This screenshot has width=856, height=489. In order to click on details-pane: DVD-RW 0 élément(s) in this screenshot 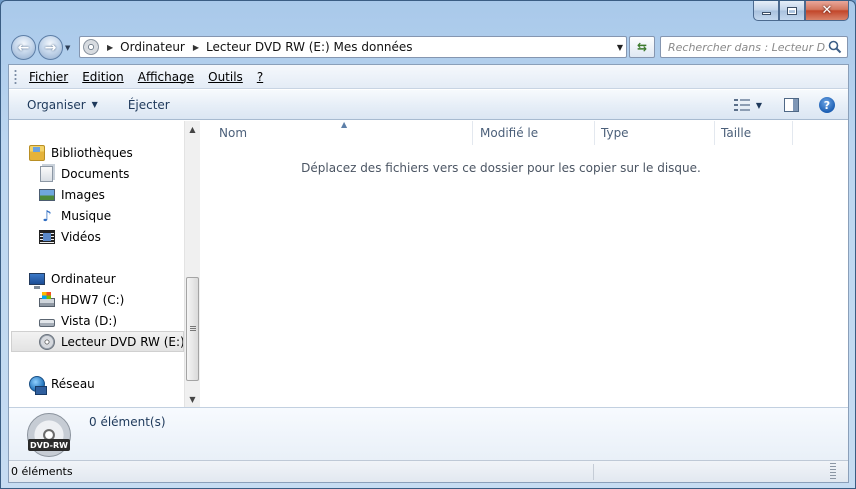, I will do `click(428, 433)`.